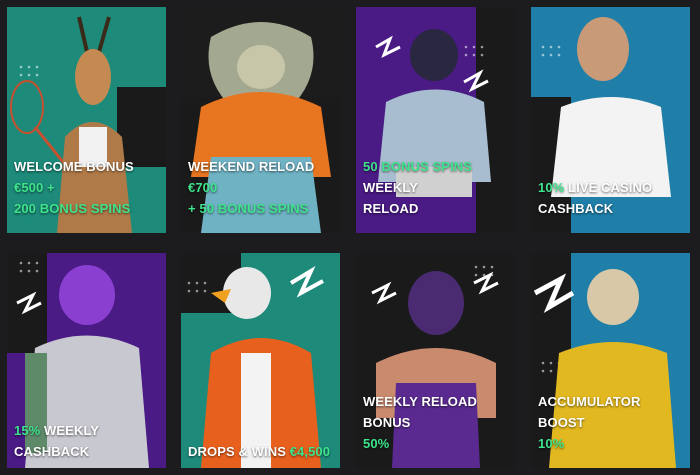 Image resolution: width=700 pixels, height=475 pixels. Describe the element at coordinates (34, 187) in the screenshot. I see `caption-highlight: €500 +` at that location.